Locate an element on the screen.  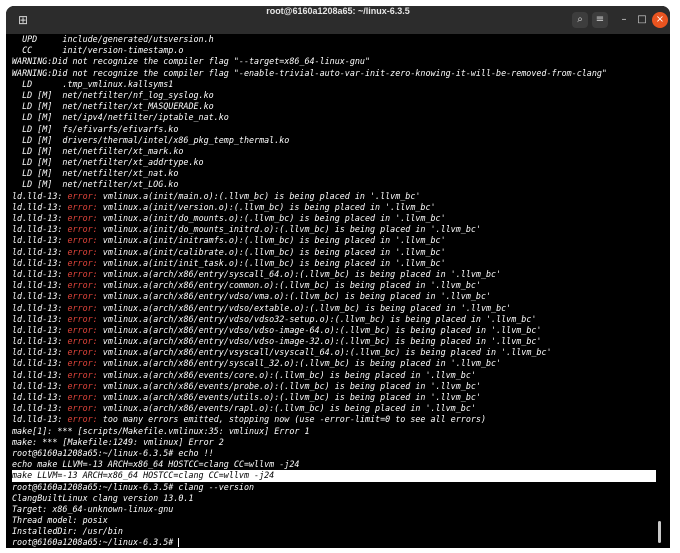
terminal-line: LD [M] net/netfilter/xt_mark.ko is located at coordinates (98, 150).